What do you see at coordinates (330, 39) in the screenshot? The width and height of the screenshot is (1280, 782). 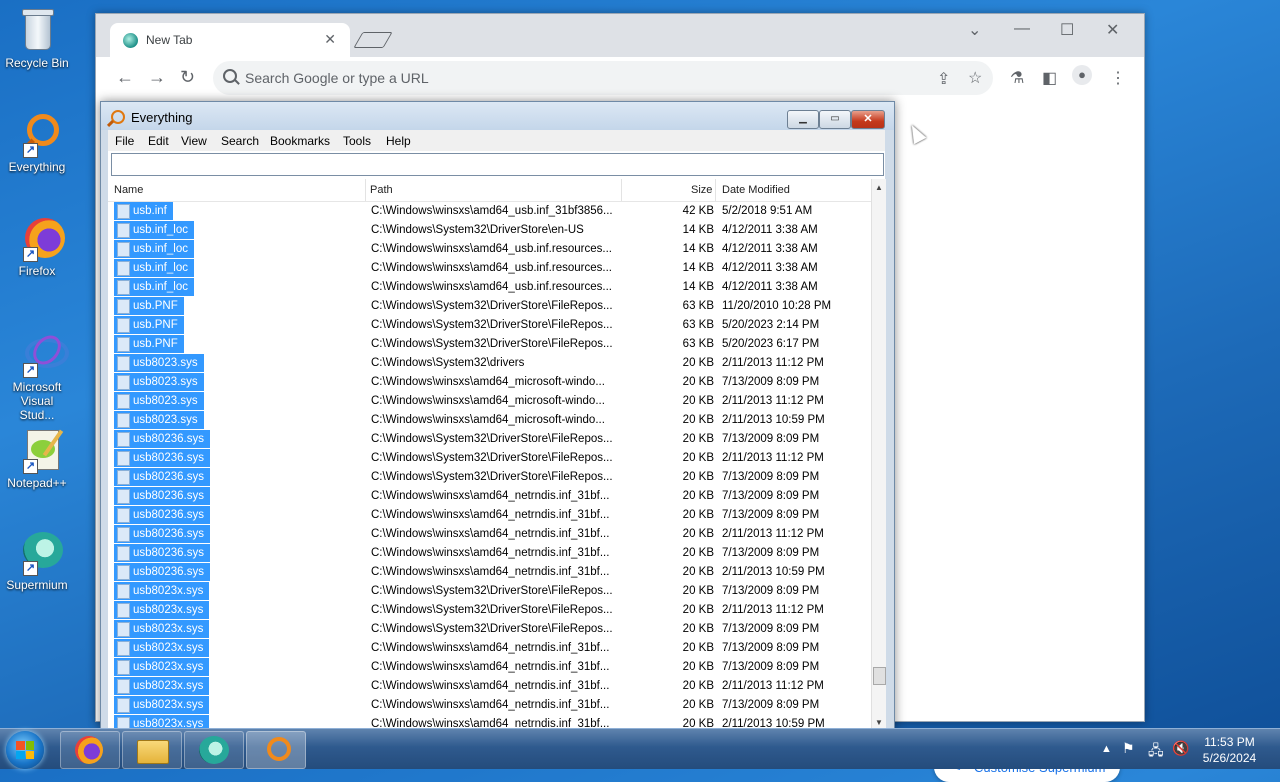 I see `close-tab-icon: ✕` at bounding box center [330, 39].